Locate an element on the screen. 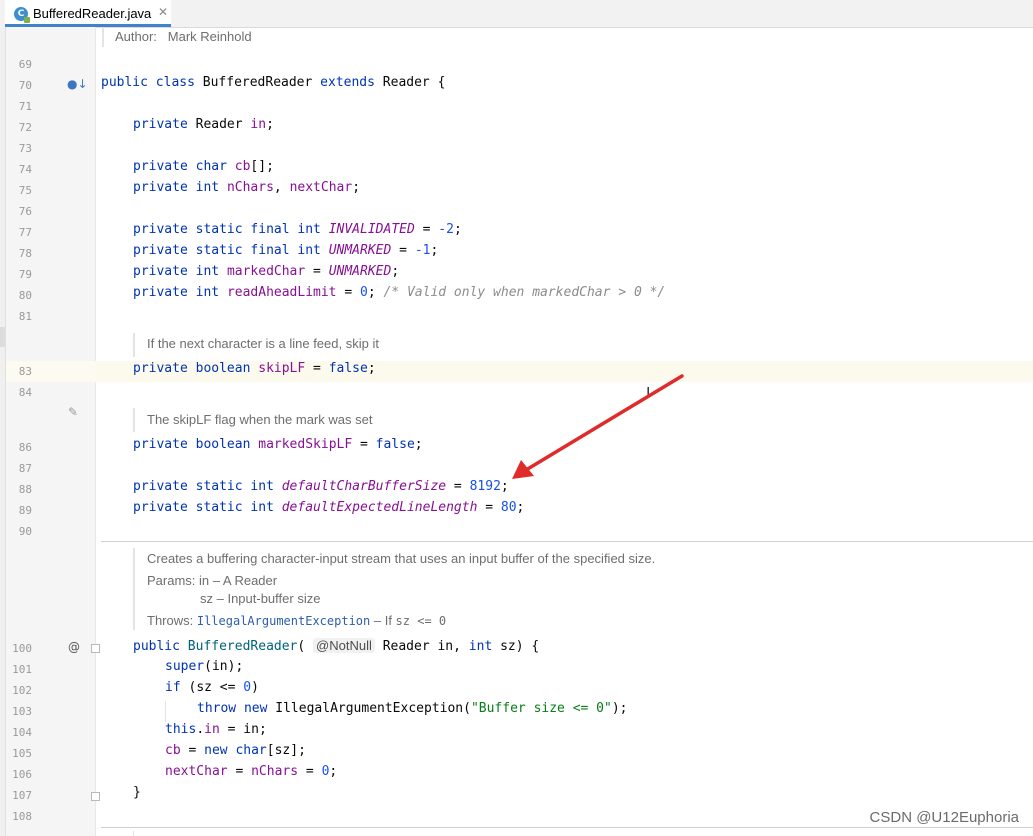 The height and width of the screenshot is (836, 1033). watermark: CSDN @U12Euphoria is located at coordinates (944, 817).